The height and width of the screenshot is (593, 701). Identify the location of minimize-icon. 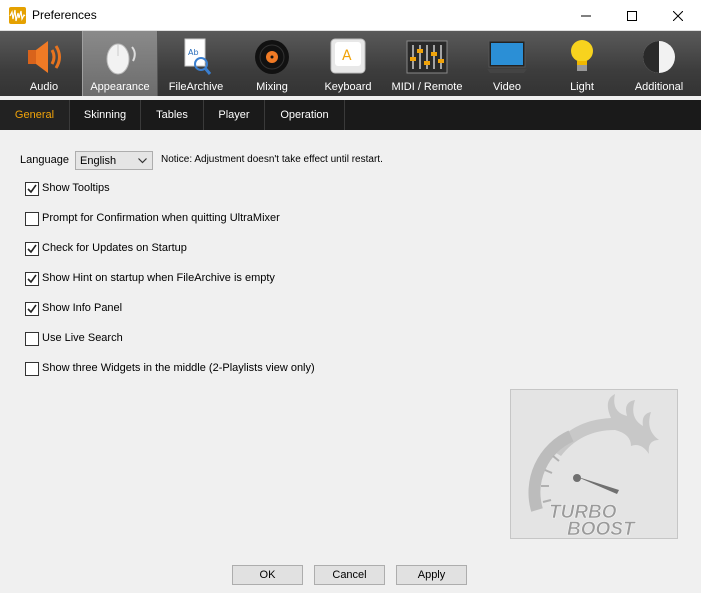
(586, 15).